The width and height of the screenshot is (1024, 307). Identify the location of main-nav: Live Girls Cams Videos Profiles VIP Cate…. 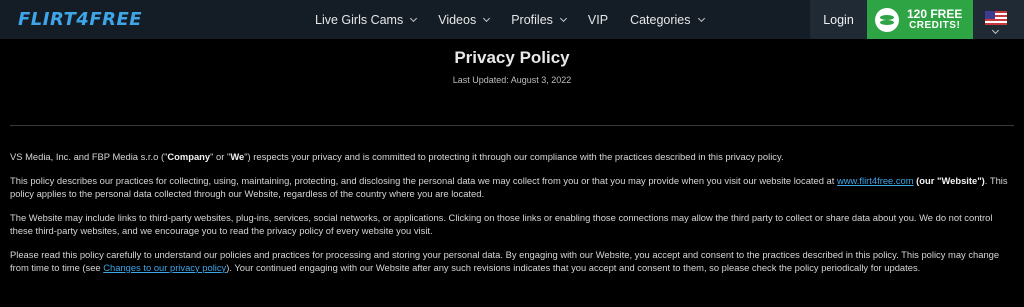
(520, 19).